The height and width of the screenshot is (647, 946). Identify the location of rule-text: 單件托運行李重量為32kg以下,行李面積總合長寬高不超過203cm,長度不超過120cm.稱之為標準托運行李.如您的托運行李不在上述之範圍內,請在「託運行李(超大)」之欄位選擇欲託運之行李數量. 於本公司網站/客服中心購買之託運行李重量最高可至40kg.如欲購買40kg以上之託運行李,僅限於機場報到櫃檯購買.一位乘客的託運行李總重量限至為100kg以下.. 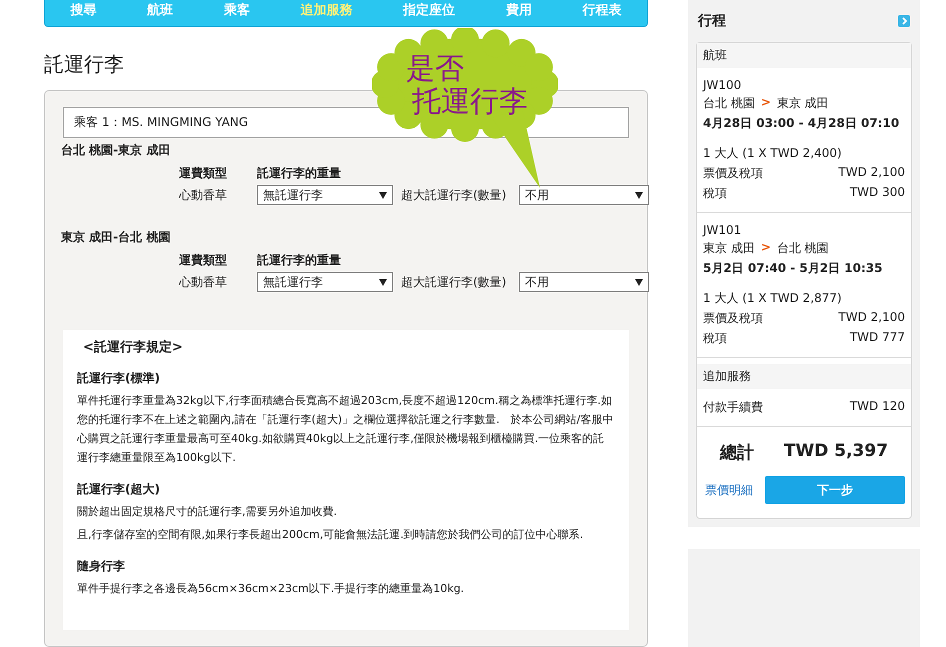
(345, 429).